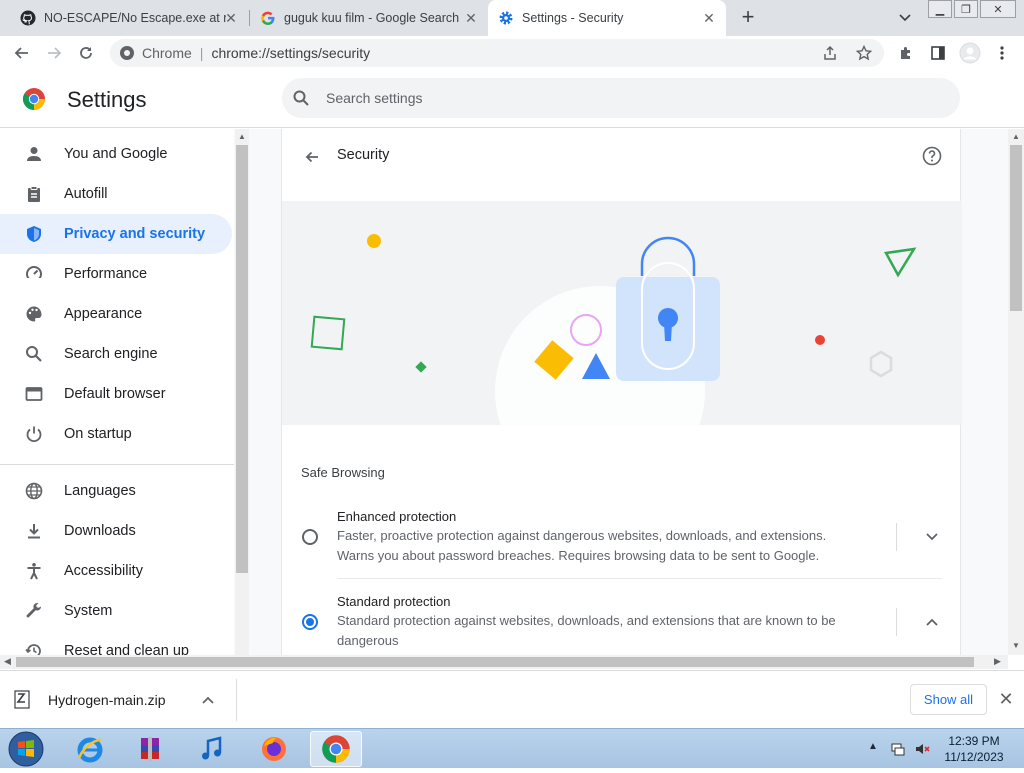 The width and height of the screenshot is (1024, 773). I want to click on tab-google-search: guguk kuu film - Google Search ✕, so click(369, 18).